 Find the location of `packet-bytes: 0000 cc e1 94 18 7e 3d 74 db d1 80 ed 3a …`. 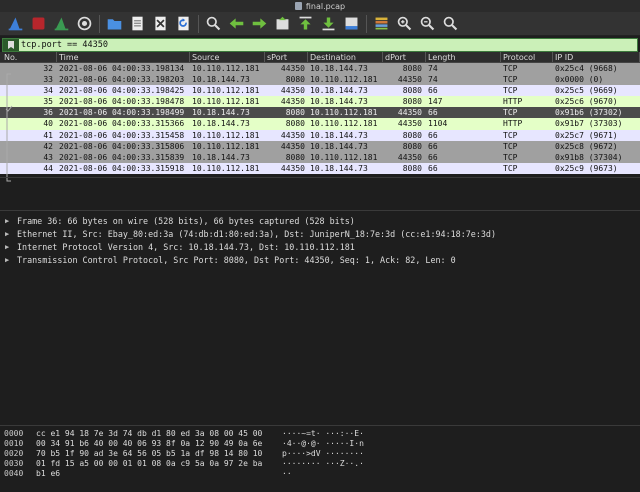

packet-bytes: 0000 cc e1 94 18 7e 3d 74 db d1 80 ed 3a … is located at coordinates (320, 458).